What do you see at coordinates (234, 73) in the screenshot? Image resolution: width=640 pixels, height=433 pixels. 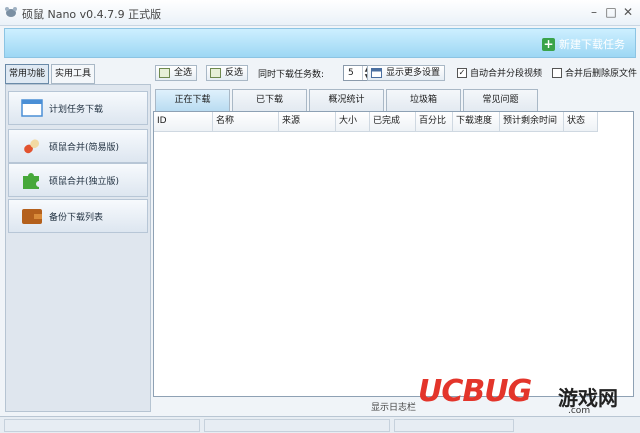 I see `invert-select-label: 反选` at bounding box center [234, 73].